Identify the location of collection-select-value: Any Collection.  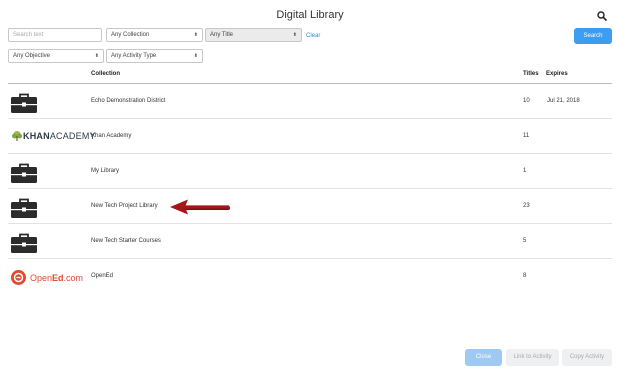
(130, 35).